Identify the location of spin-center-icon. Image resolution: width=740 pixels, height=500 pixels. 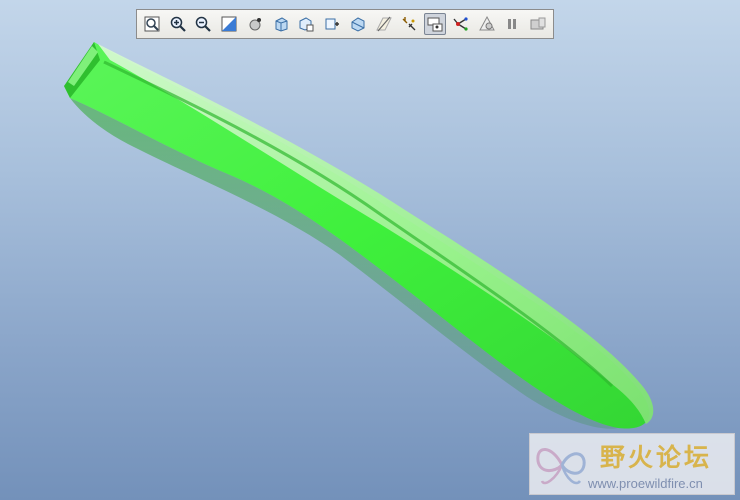
(255, 24).